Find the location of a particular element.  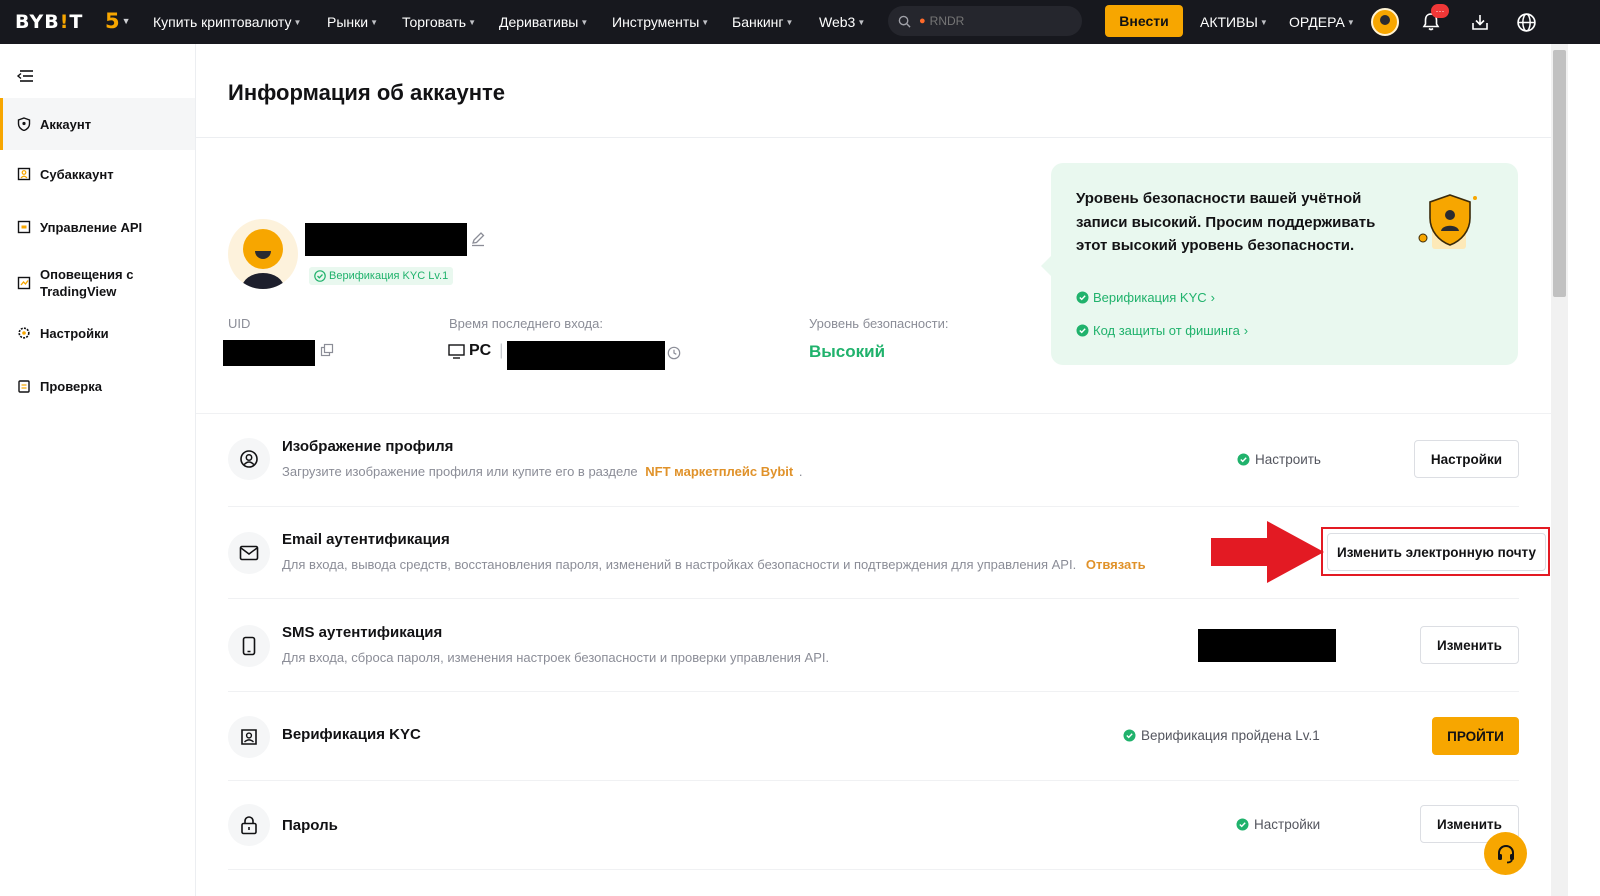

notifications-button: ··· is located at coordinates (1433, 20).